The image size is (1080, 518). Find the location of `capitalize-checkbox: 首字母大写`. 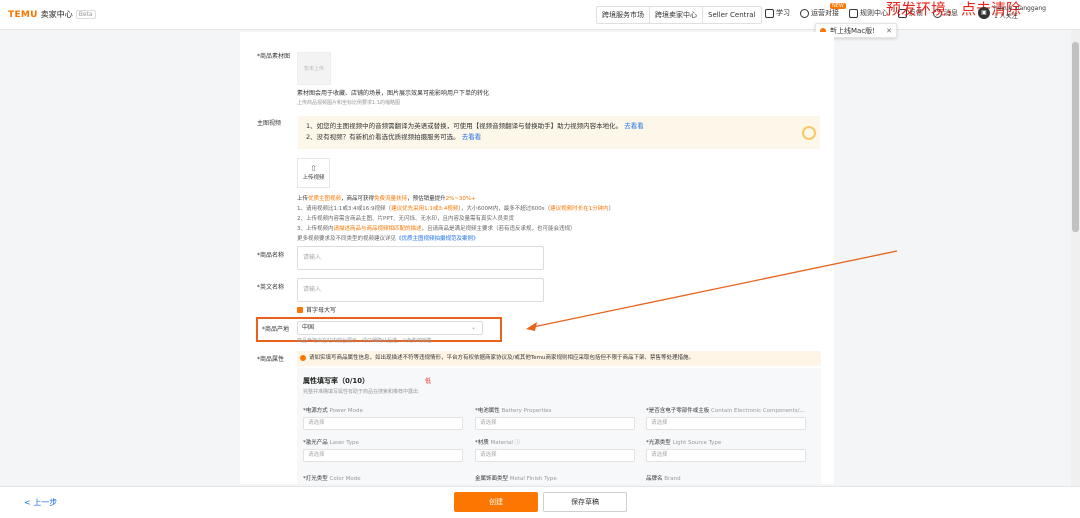

capitalize-checkbox: 首字母大写 is located at coordinates (316, 309).